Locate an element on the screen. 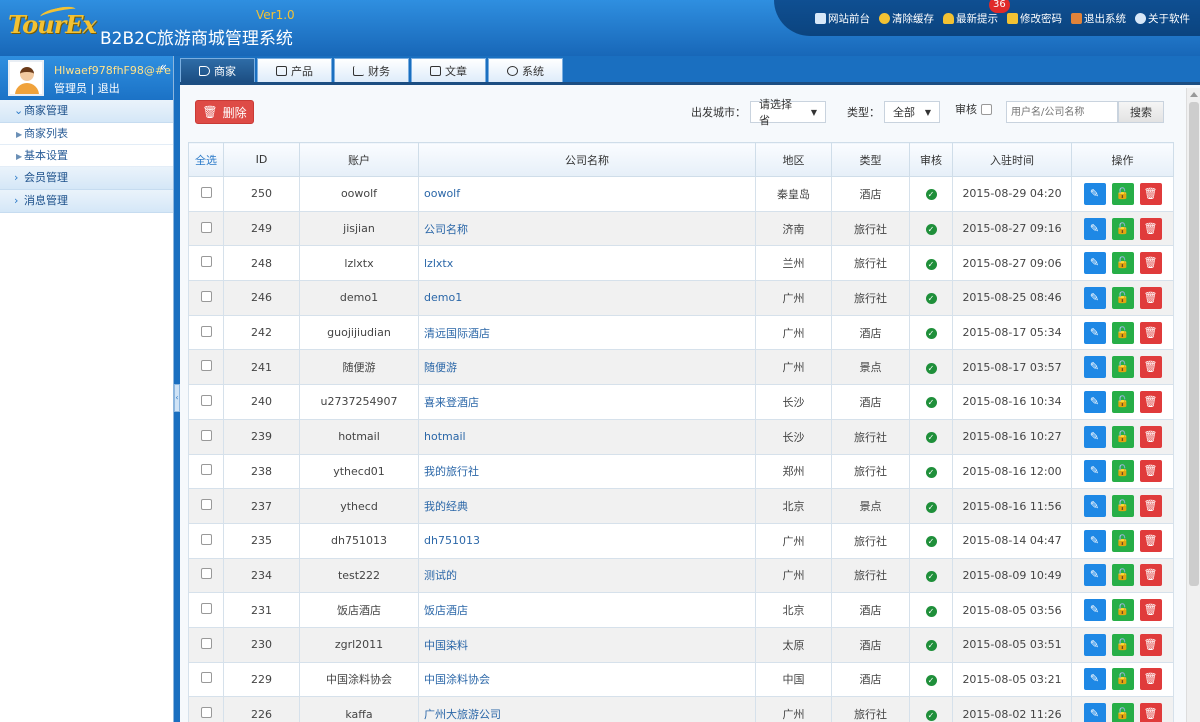 Image resolution: width=1200 pixels, height=722 pixels. user-role-logout: 管理员 | 退出 is located at coordinates (87, 88).